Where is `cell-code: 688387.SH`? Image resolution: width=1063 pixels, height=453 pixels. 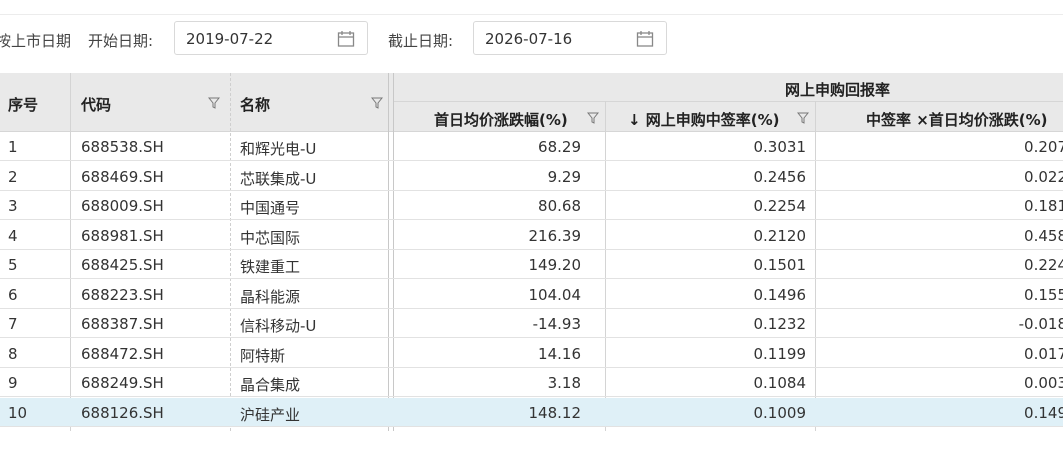 cell-code: 688387.SH is located at coordinates (122, 324).